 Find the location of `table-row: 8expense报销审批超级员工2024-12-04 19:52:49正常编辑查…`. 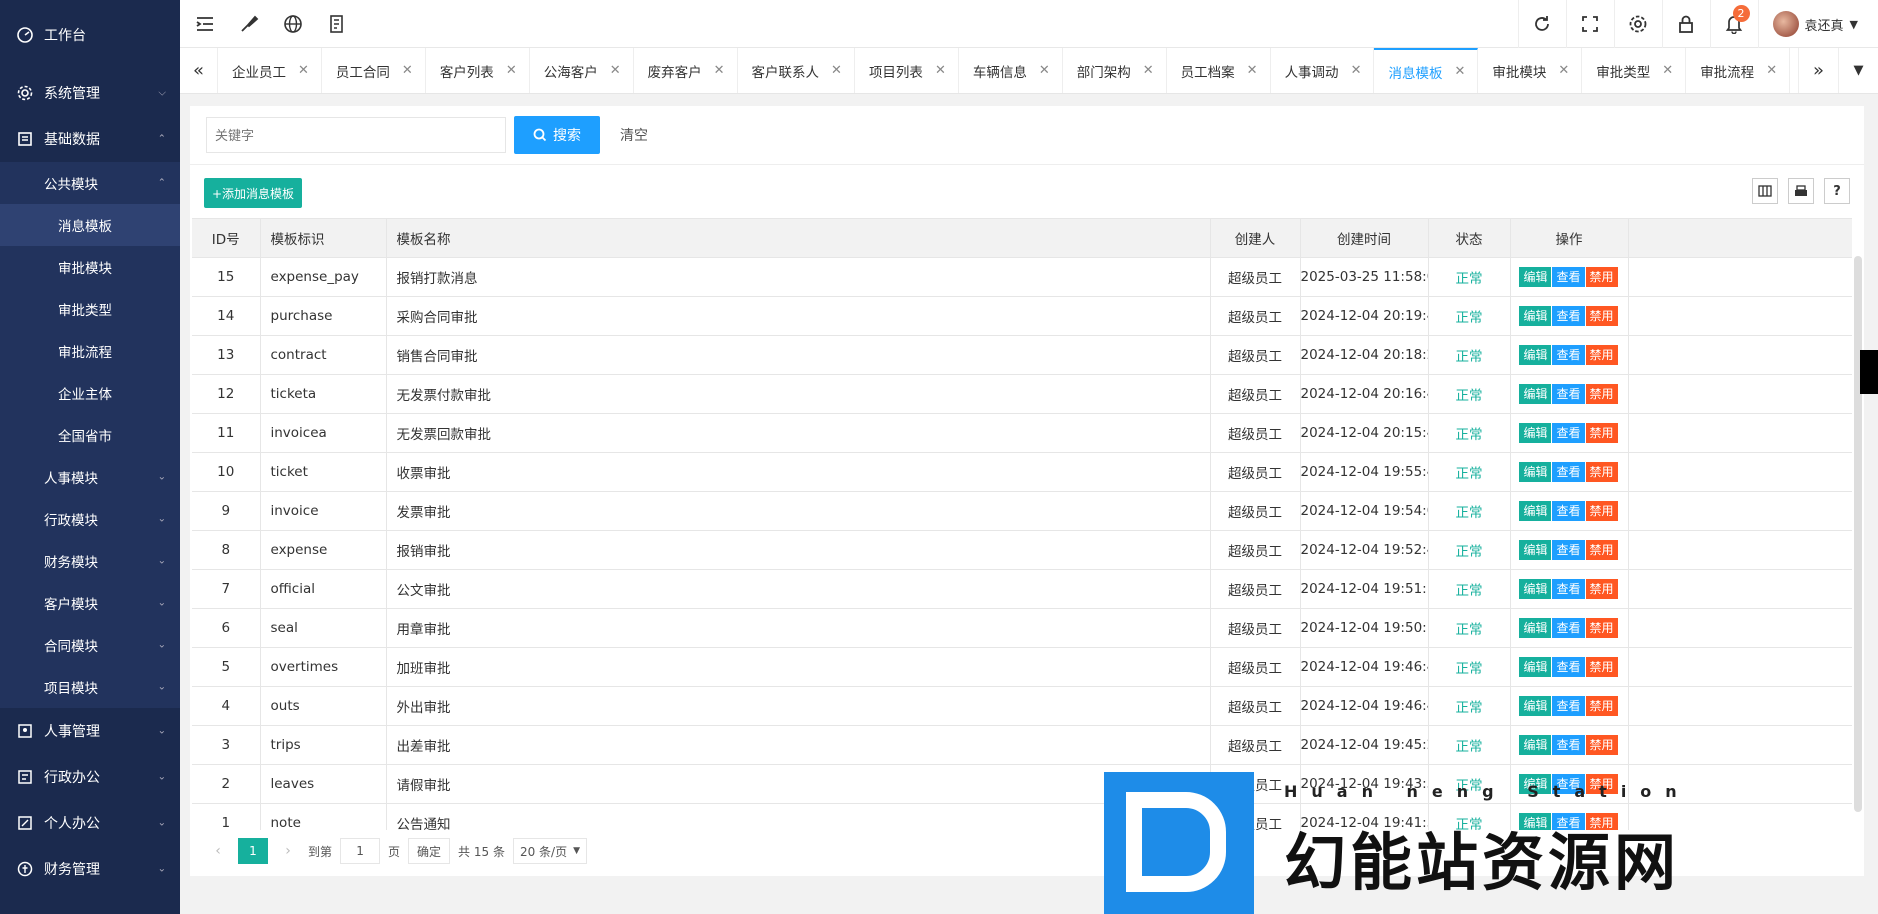

table-row: 8expense报销审批超级员工2024-12-04 19:52:49正常编辑查… is located at coordinates (1022, 550).